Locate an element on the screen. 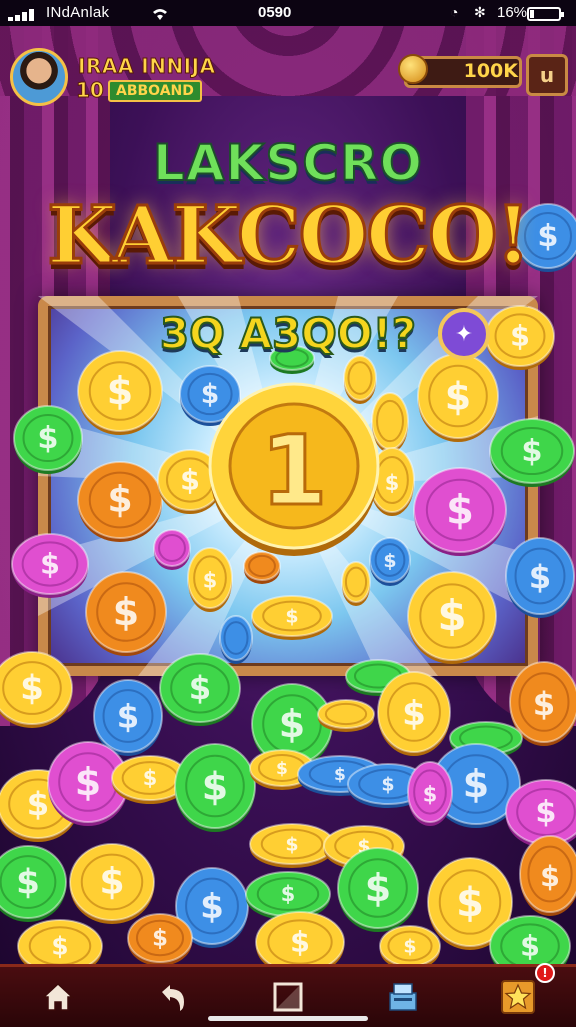 Image resolution: width=576 pixels, height=1027 pixels. wifi-icon is located at coordinates (160, 14).